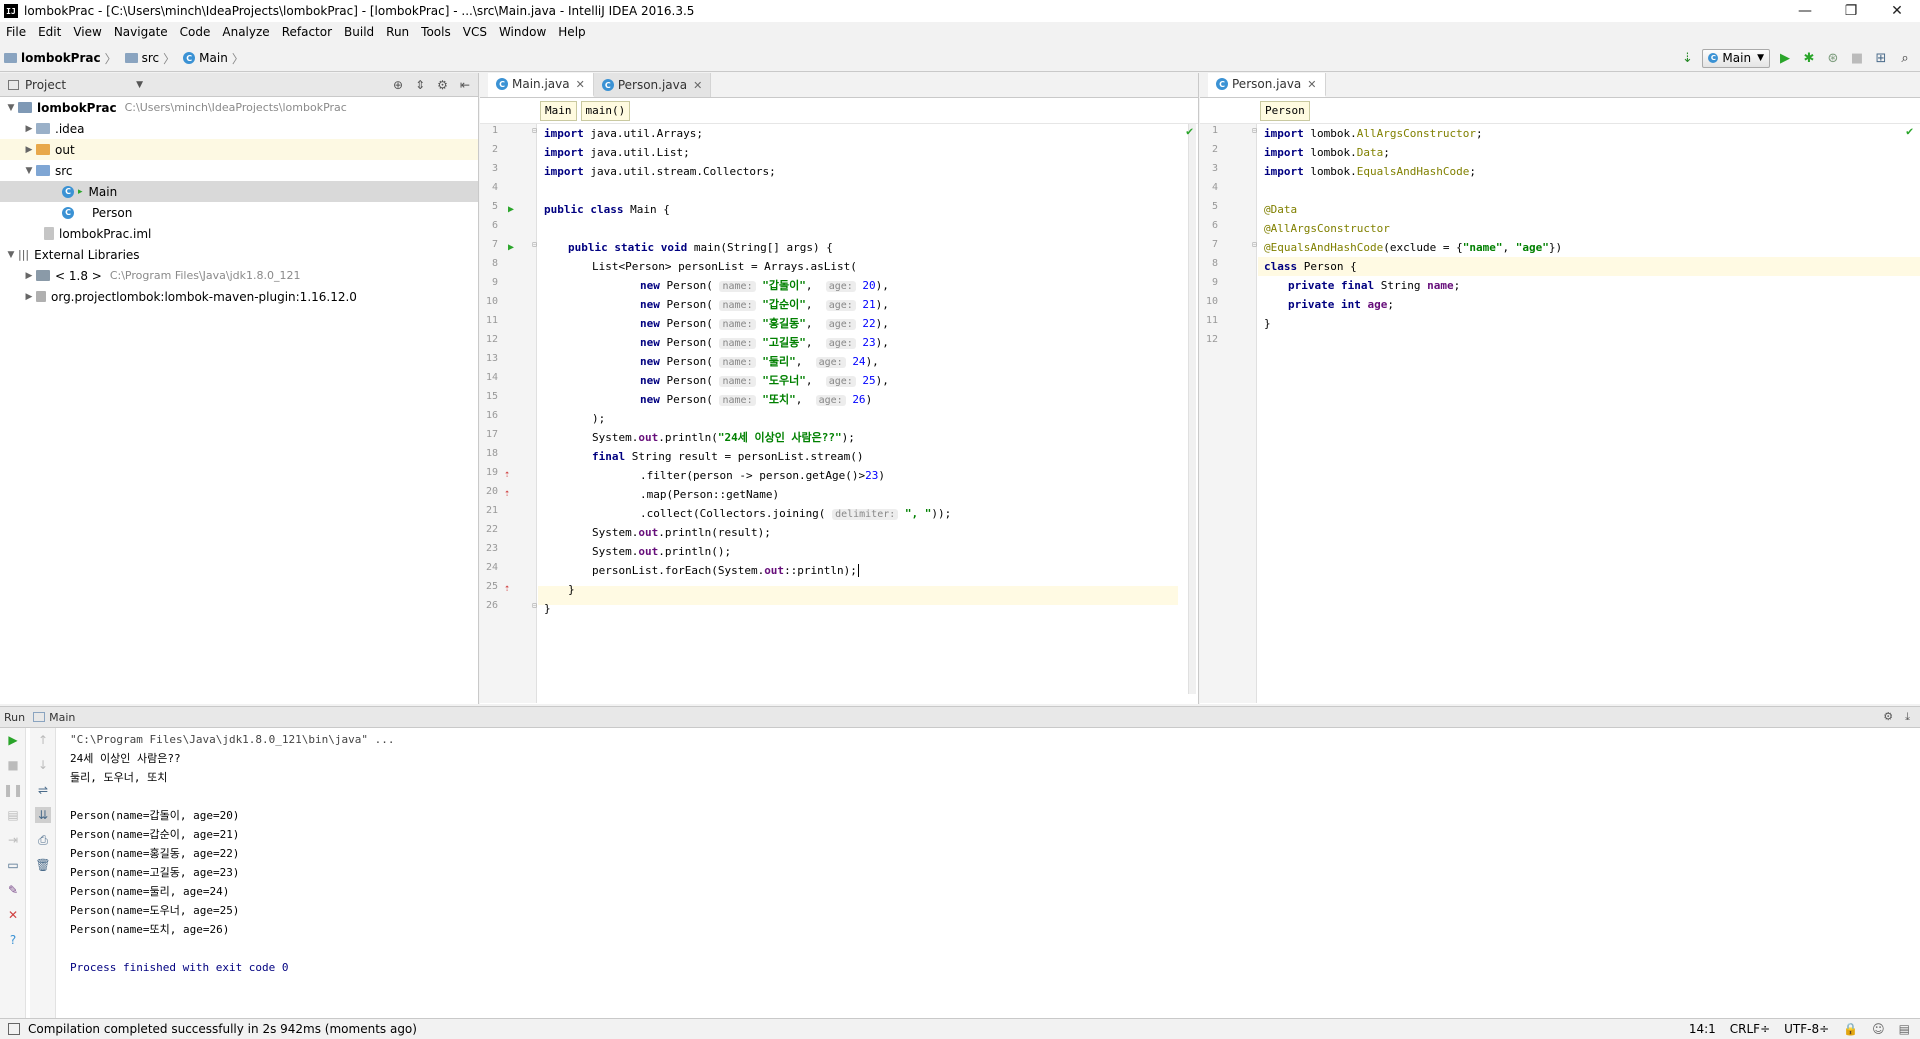  Describe the element at coordinates (1850, 1029) in the screenshot. I see `lock-icon: 🔒` at that location.